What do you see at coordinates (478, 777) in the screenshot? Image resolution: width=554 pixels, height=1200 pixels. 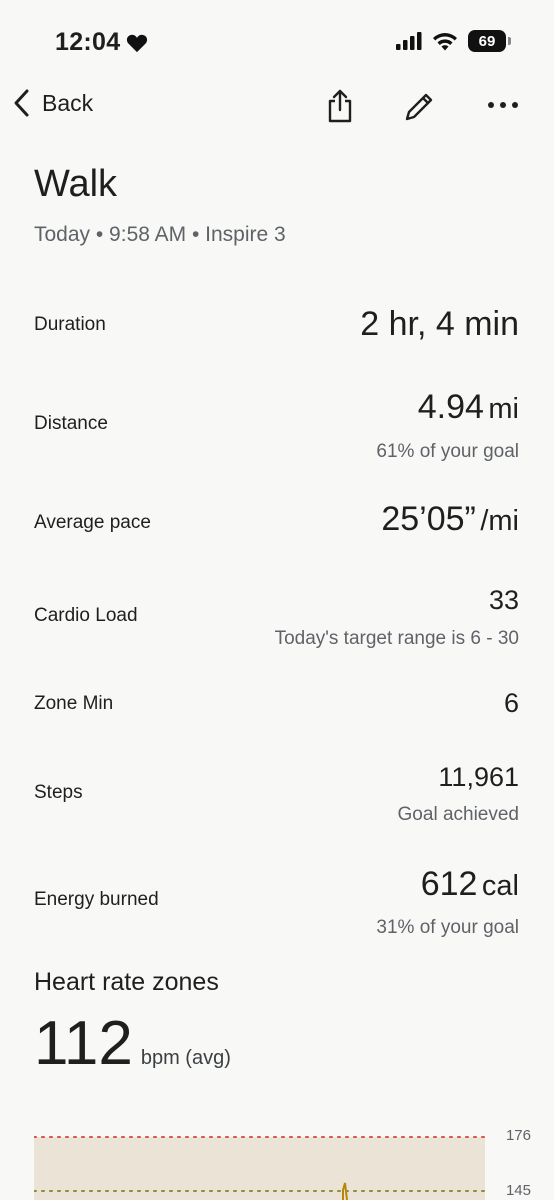 I see `steps-value: 11,961` at bounding box center [478, 777].